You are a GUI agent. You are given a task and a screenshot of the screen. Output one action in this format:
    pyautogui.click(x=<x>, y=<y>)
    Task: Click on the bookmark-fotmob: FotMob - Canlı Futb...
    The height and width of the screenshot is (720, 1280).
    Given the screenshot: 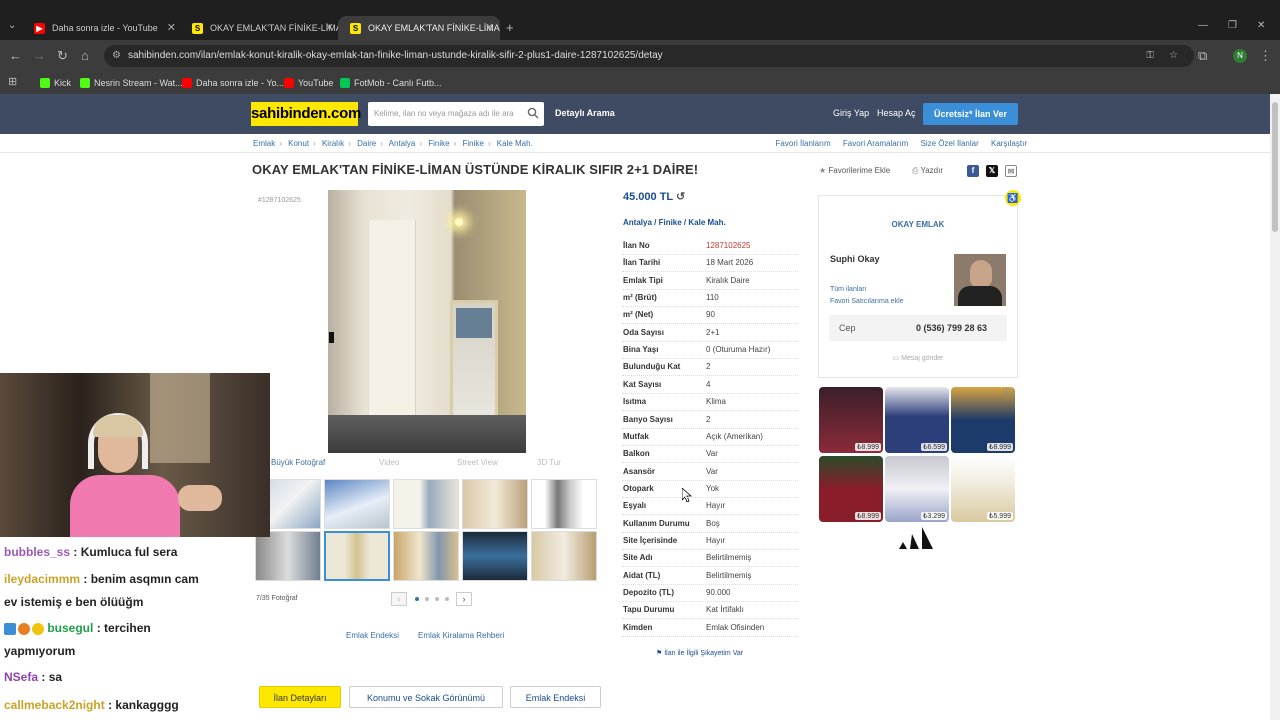 What is the action you would take?
    pyautogui.click(x=391, y=83)
    